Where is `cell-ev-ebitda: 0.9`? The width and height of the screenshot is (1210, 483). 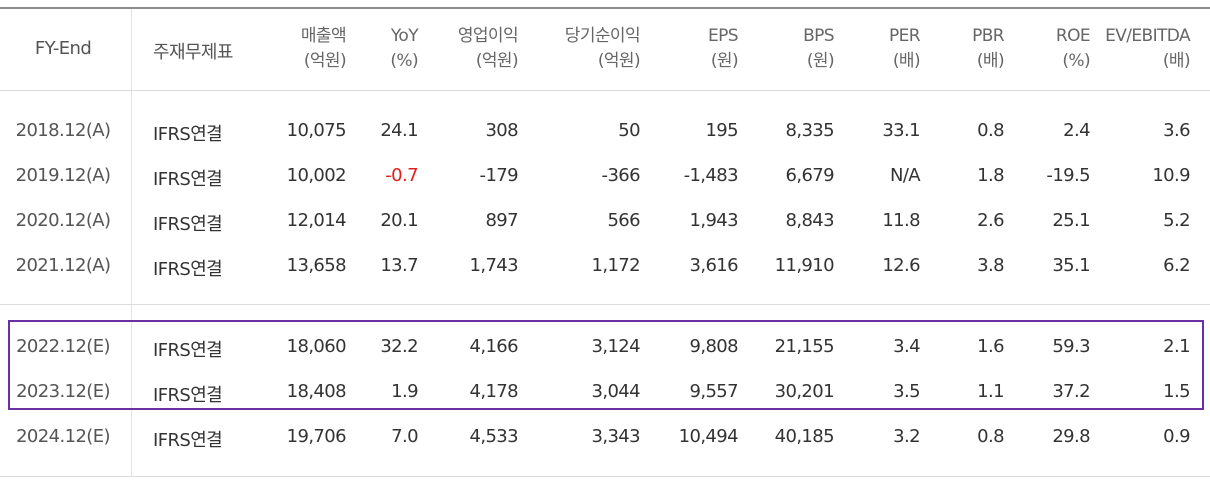 cell-ev-ebitda: 0.9 is located at coordinates (1176, 436).